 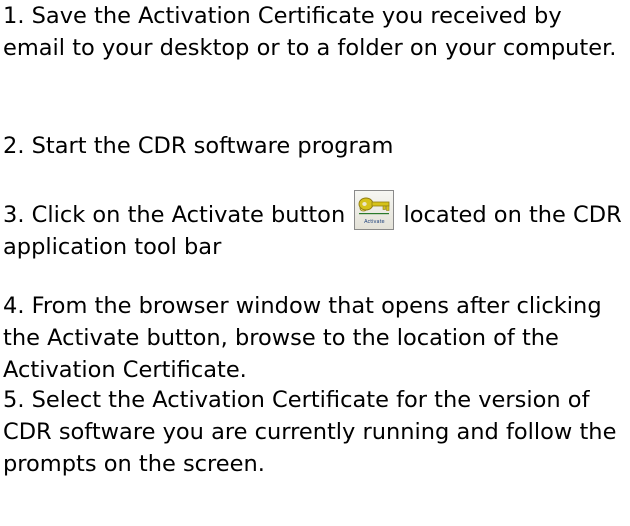 What do you see at coordinates (374, 222) in the screenshot?
I see `activate-button-caption: Activate` at bounding box center [374, 222].